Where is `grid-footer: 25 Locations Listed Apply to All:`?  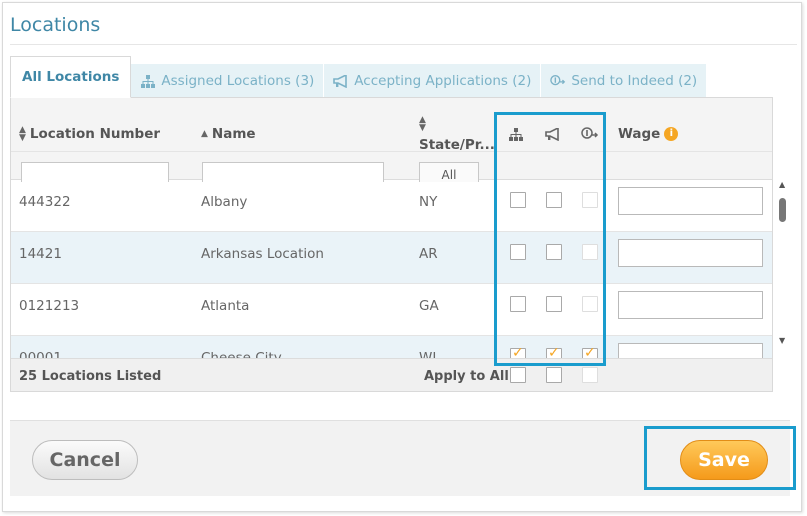
grid-footer: 25 Locations Listed Apply to All: is located at coordinates (391, 374).